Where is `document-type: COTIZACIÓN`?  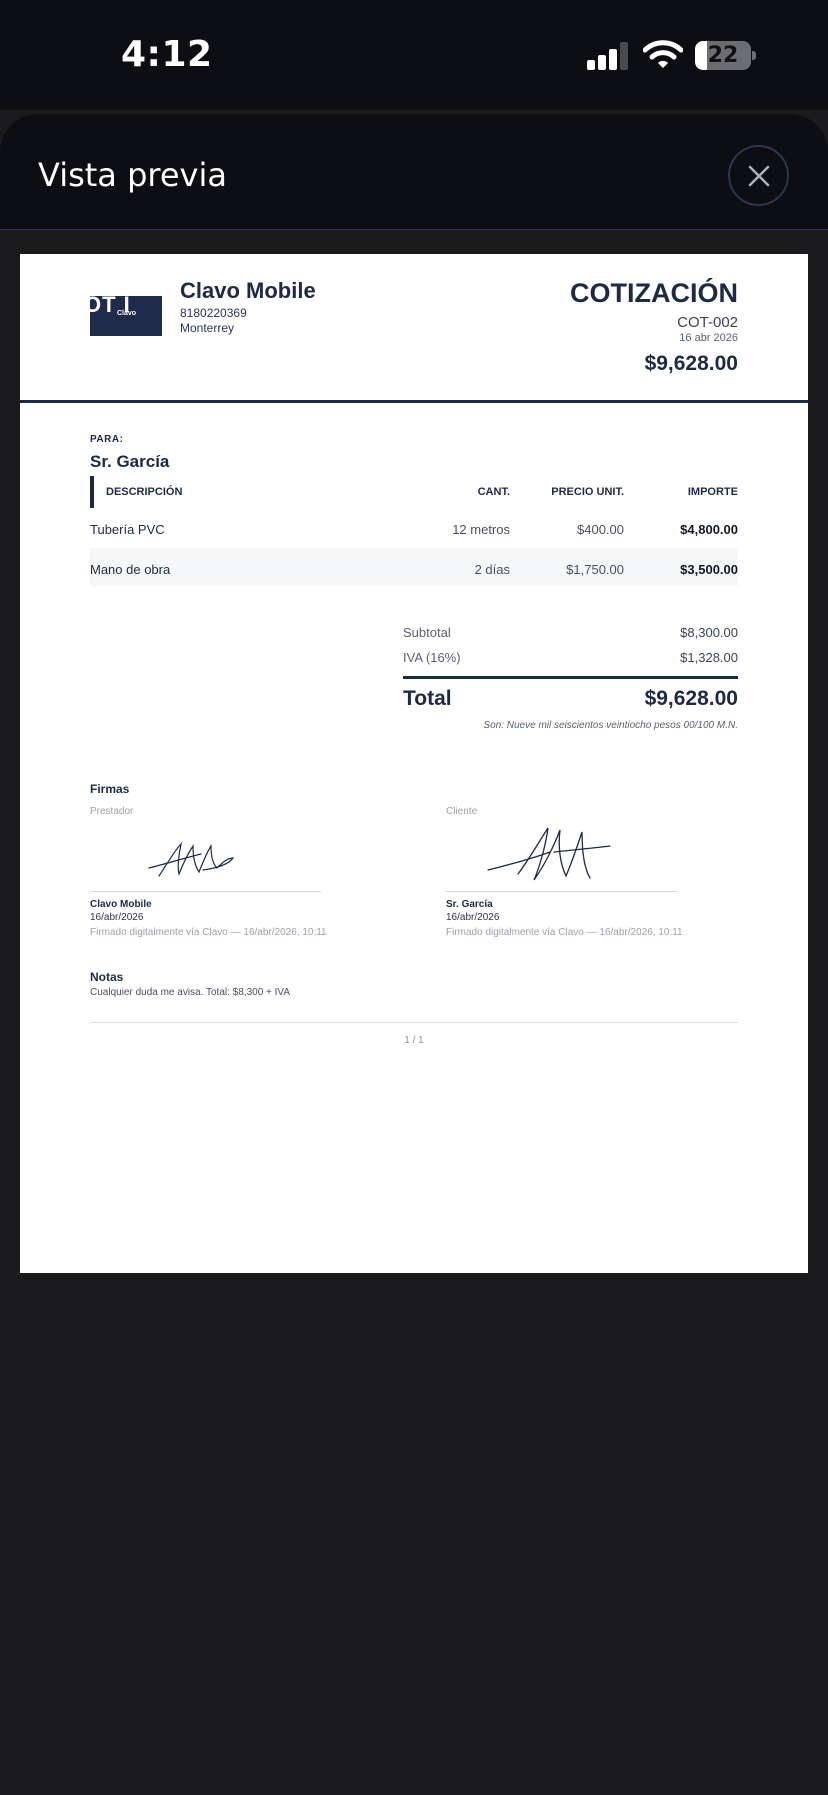
document-type: COTIZACIÓN is located at coordinates (654, 293).